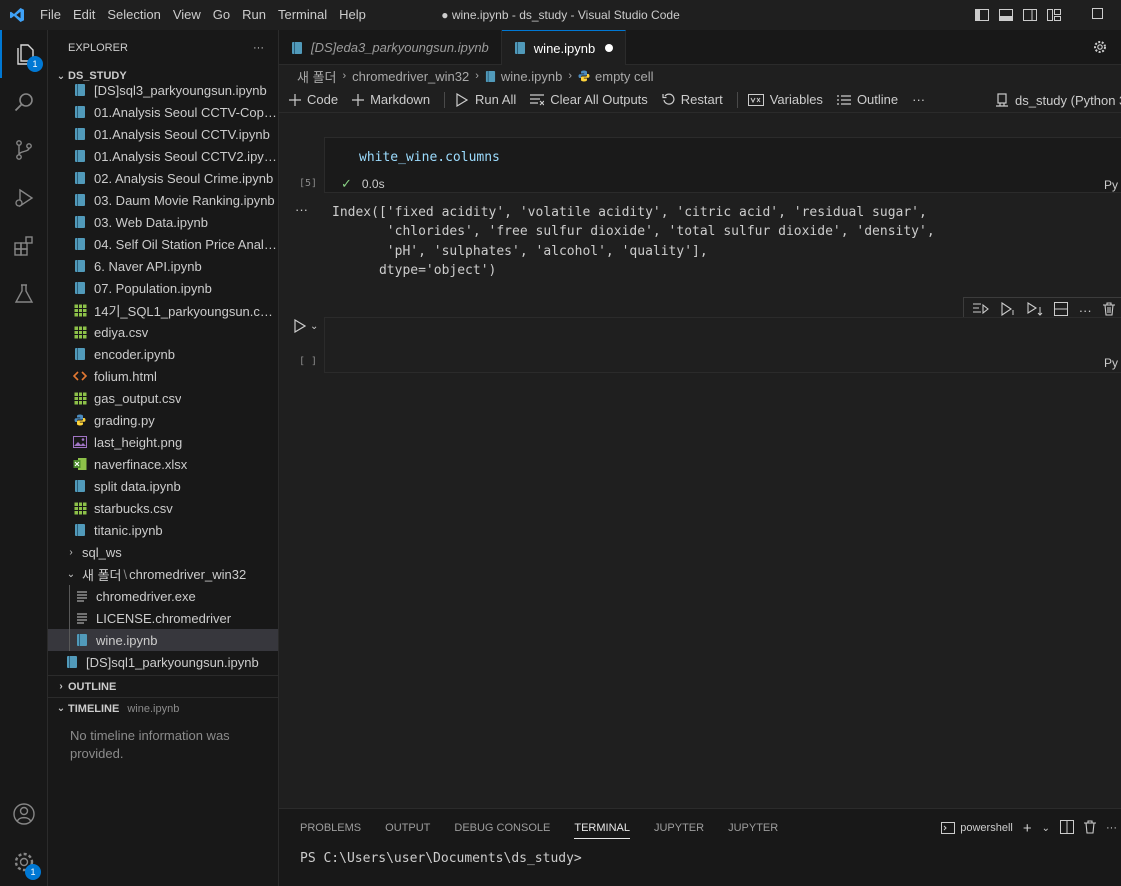 The width and height of the screenshot is (1121, 886). I want to click on tab-jupyter-2: JUPYTER, so click(753, 828).